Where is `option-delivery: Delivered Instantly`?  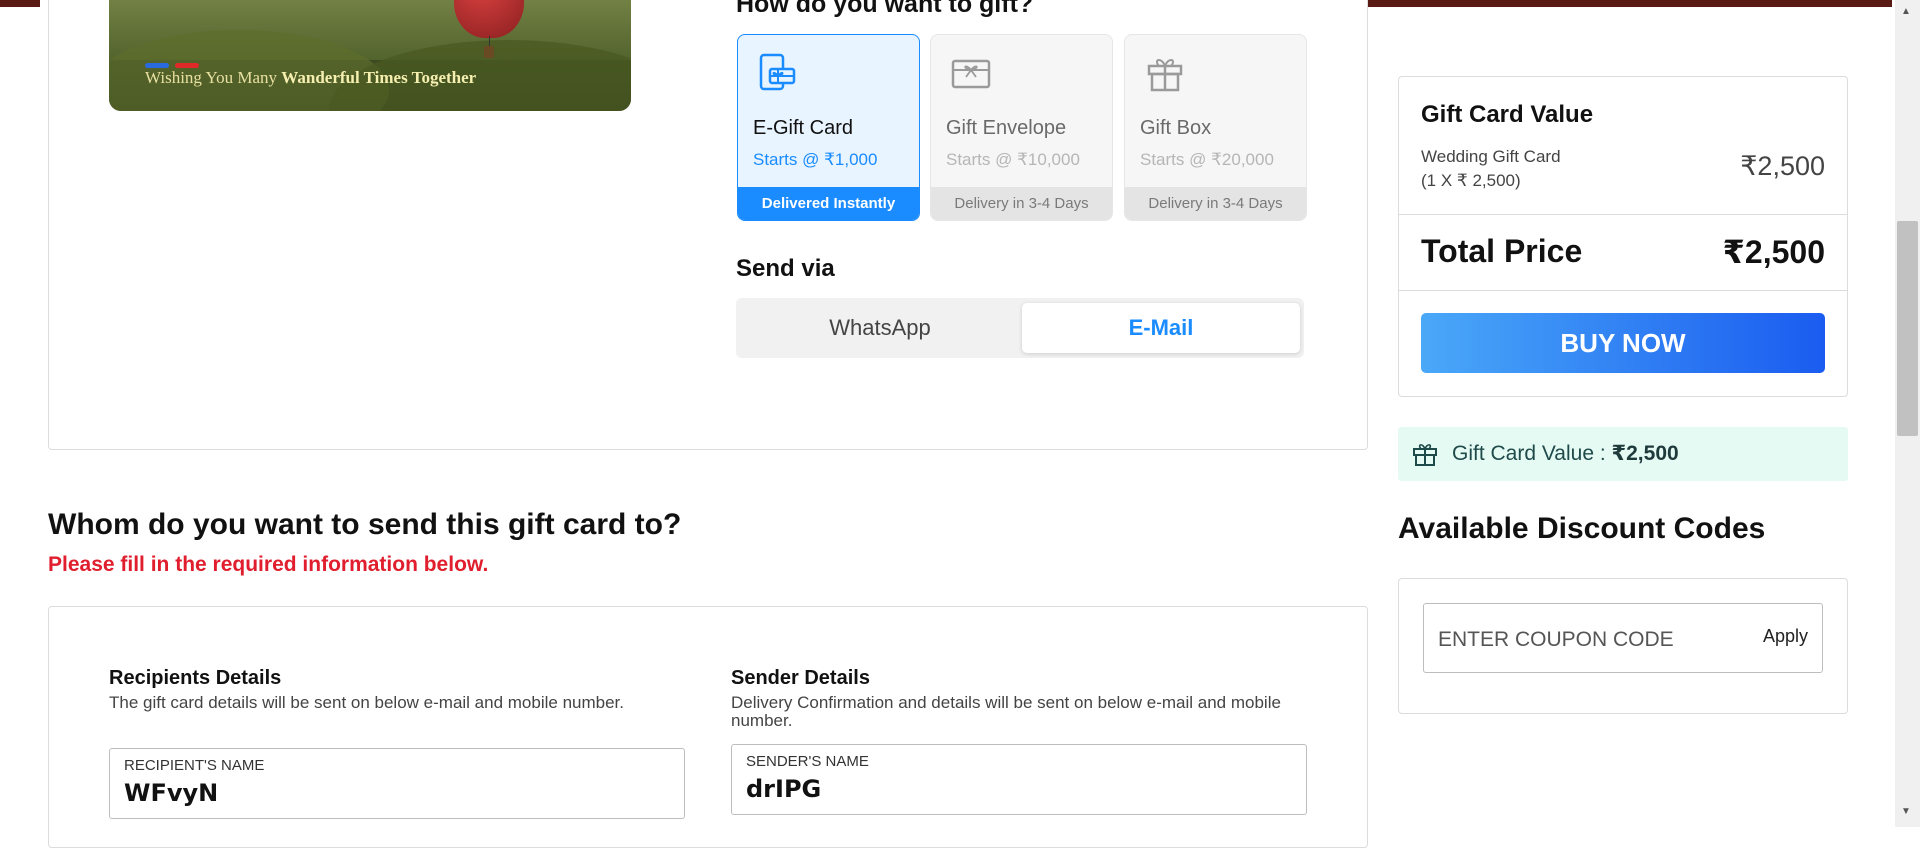 option-delivery: Delivered Instantly is located at coordinates (828, 203).